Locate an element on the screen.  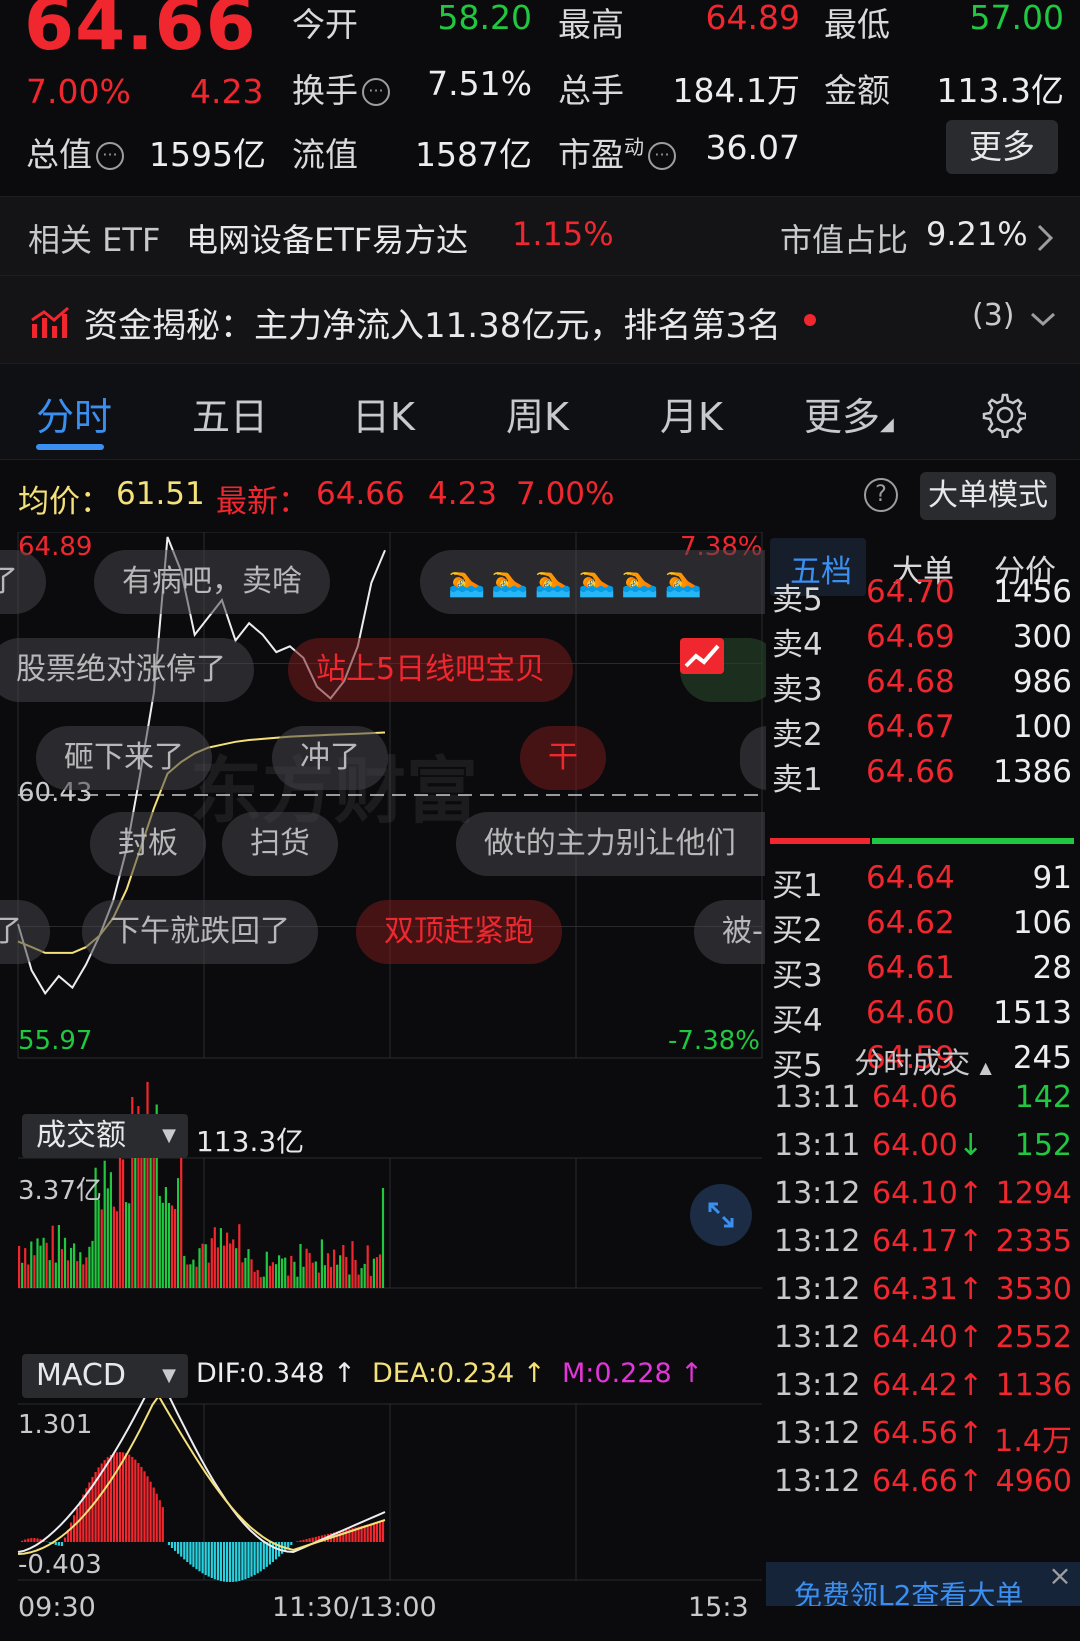
bid-level-row: 买3 64.61 28 is located at coordinates (923, 972).